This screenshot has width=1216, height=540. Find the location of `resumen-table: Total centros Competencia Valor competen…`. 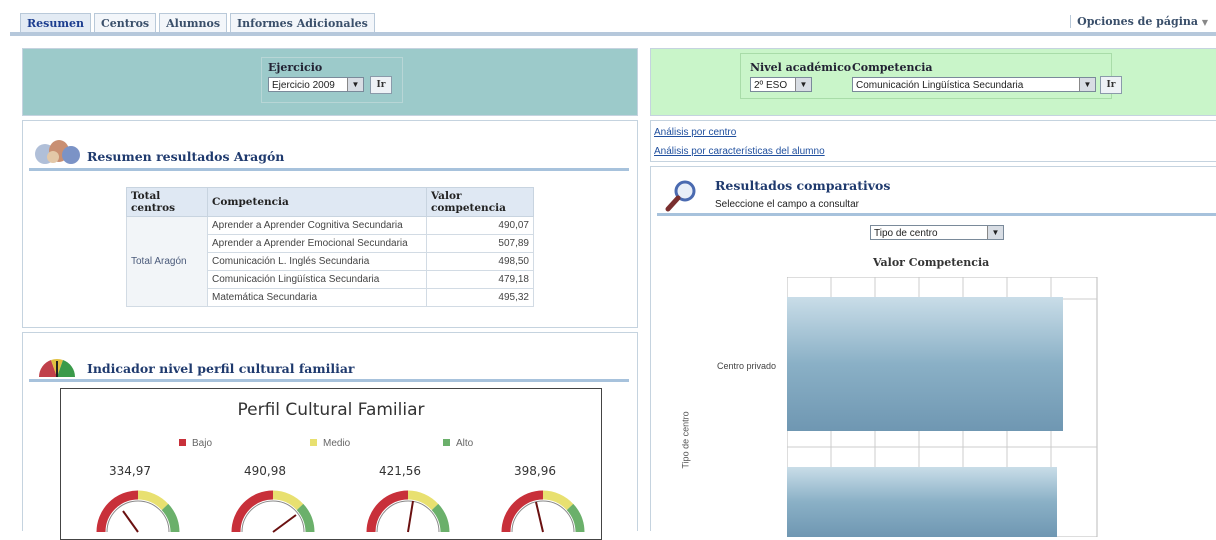

resumen-table: Total centros Competencia Valor competen… is located at coordinates (330, 247).